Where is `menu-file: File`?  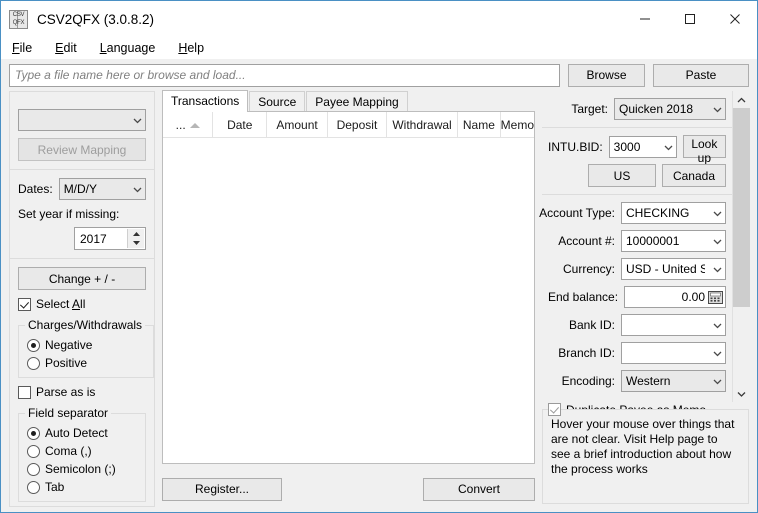
menu-file: File is located at coordinates (26, 48).